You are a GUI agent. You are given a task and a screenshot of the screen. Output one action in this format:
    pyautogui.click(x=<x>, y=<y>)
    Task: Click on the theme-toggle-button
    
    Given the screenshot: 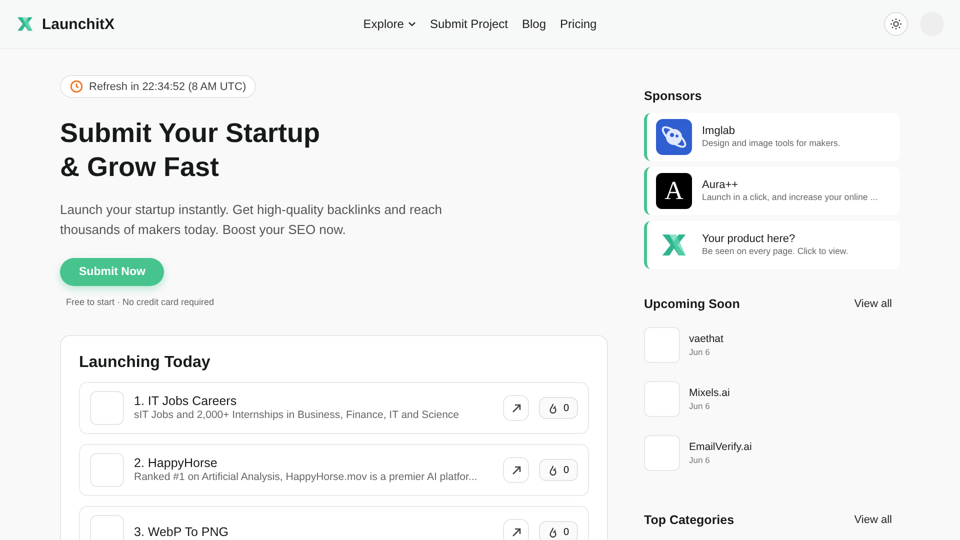 What is the action you would take?
    pyautogui.click(x=896, y=24)
    